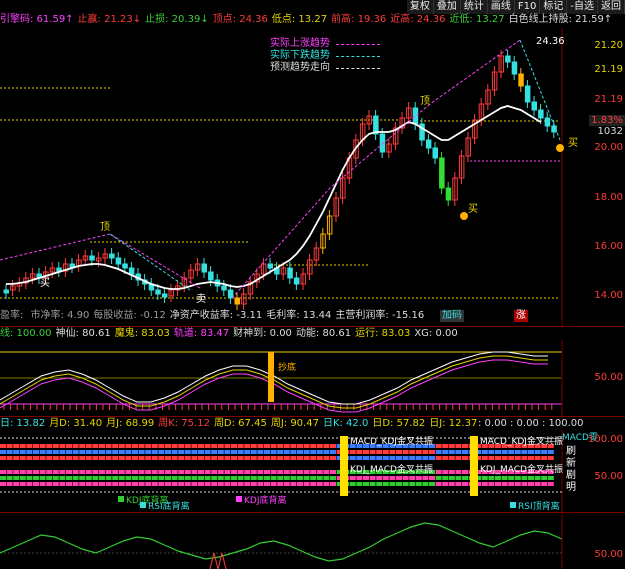  What do you see at coordinates (312, 378) in the screenshot?
I see `indicator1-chart: 抄底` at bounding box center [312, 378].